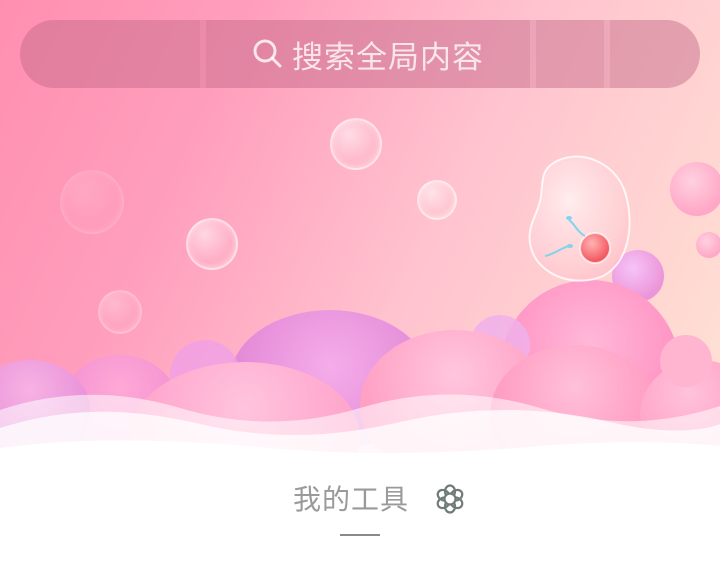  What do you see at coordinates (267, 53) in the screenshot?
I see `search-icon` at bounding box center [267, 53].